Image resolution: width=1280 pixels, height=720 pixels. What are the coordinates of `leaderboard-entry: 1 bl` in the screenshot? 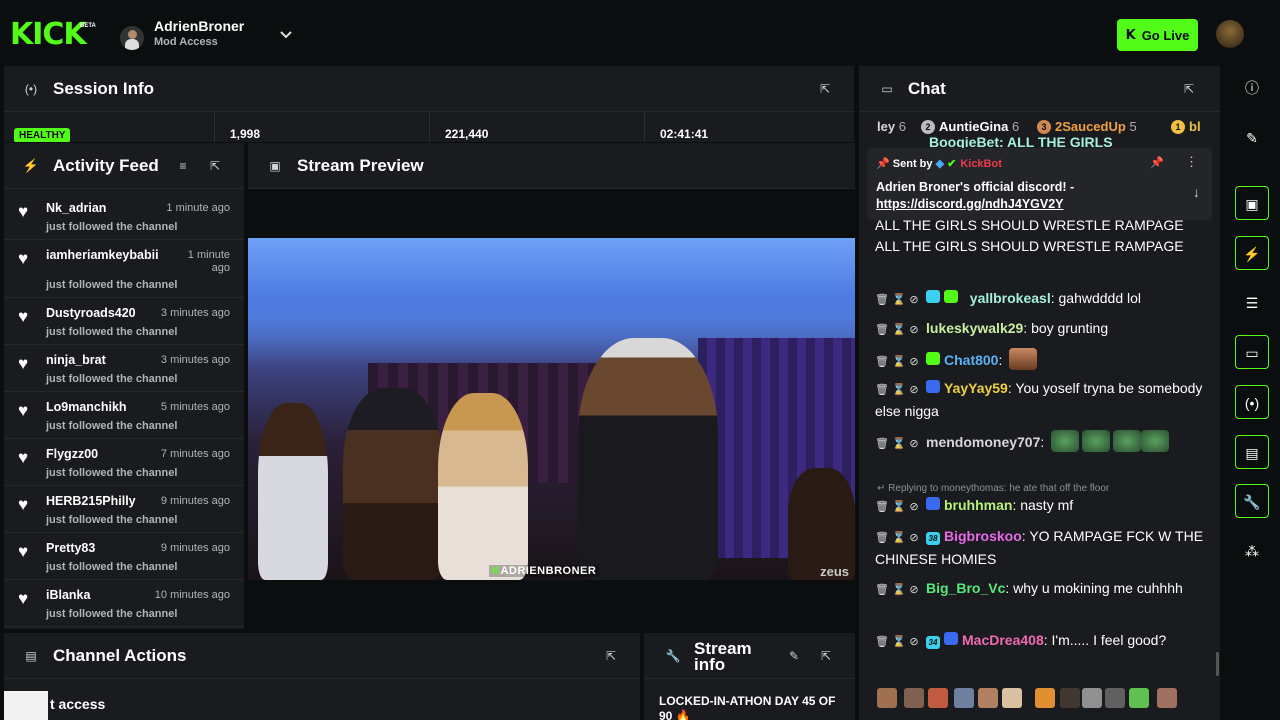 It's located at (1186, 126).